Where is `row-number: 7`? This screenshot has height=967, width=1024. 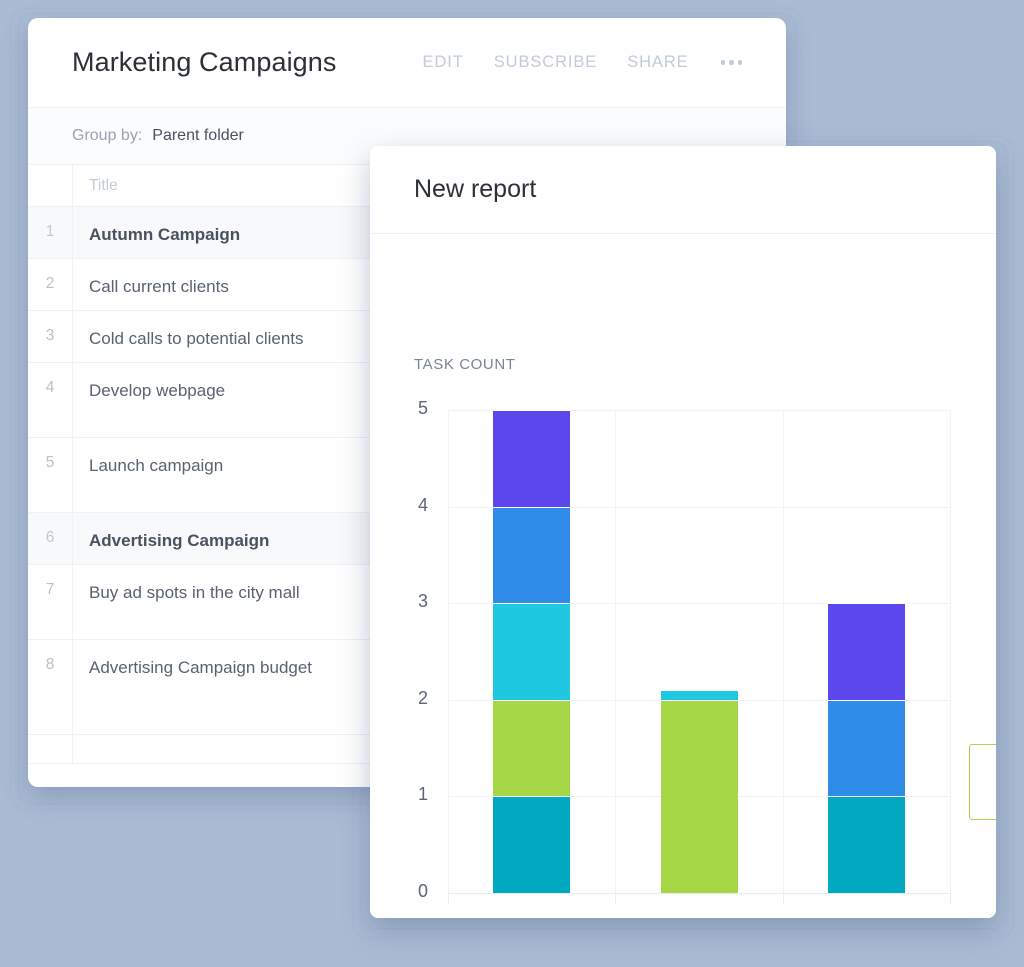
row-number: 7 is located at coordinates (50, 602).